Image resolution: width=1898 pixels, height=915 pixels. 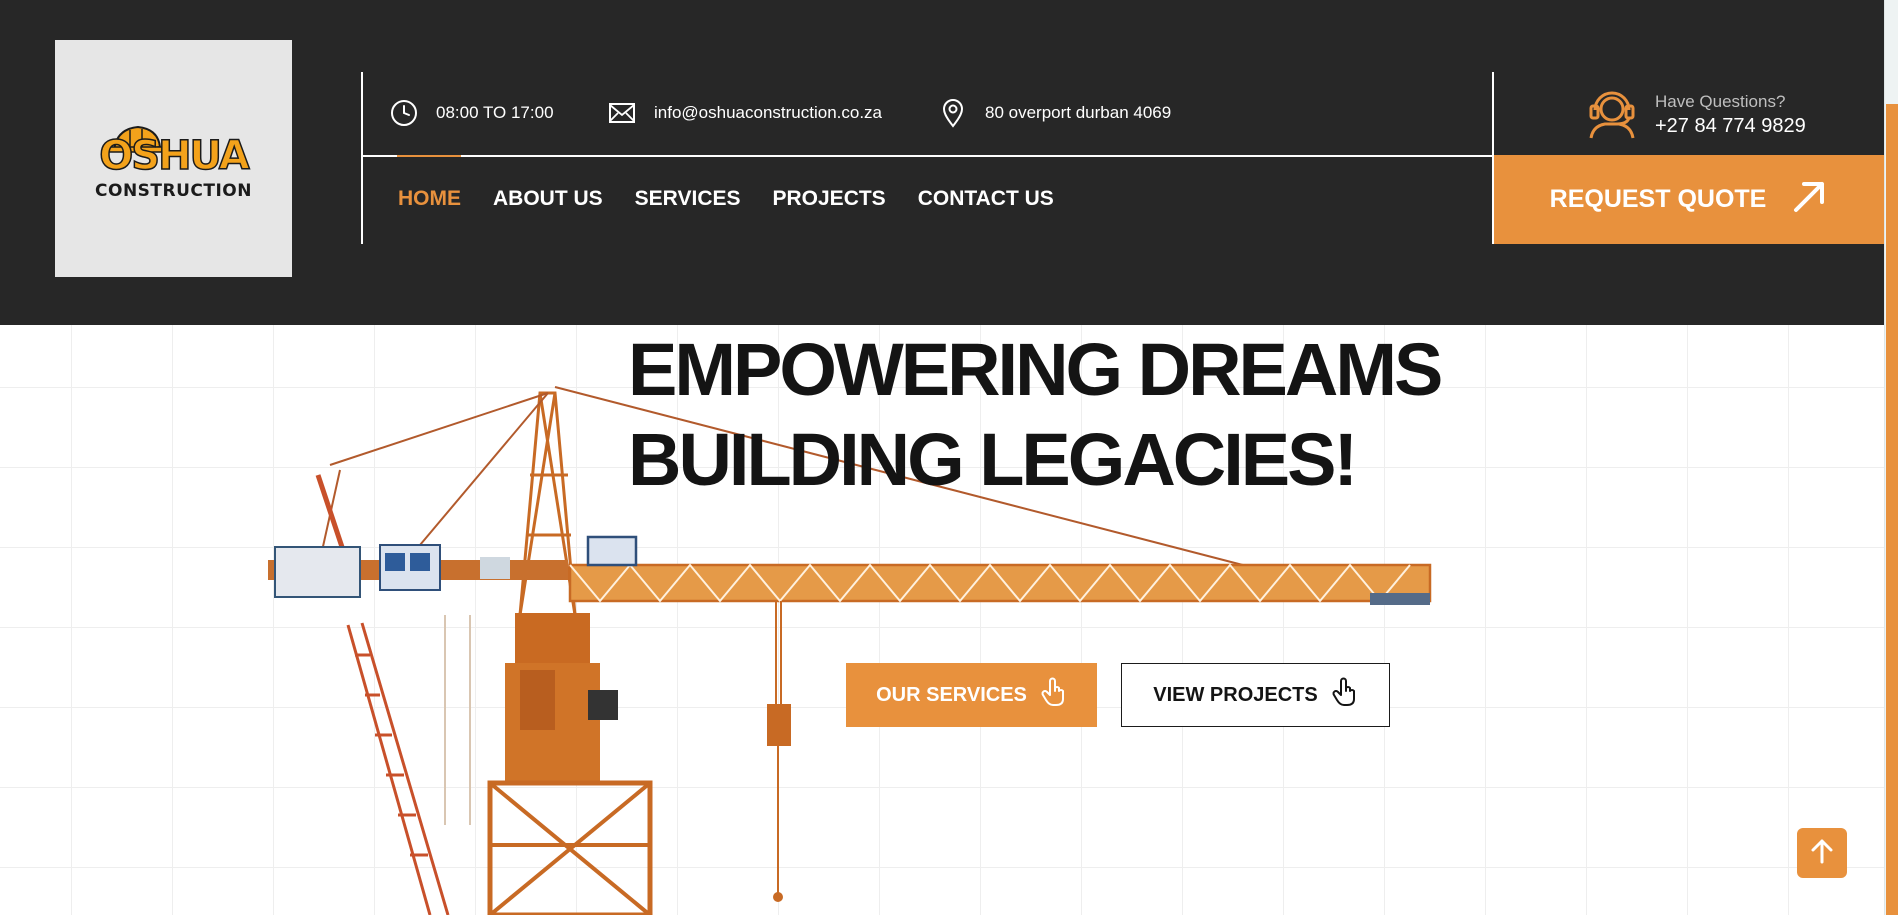 What do you see at coordinates (418, 536) in the screenshot?
I see `crane-counter-jib` at bounding box center [418, 536].